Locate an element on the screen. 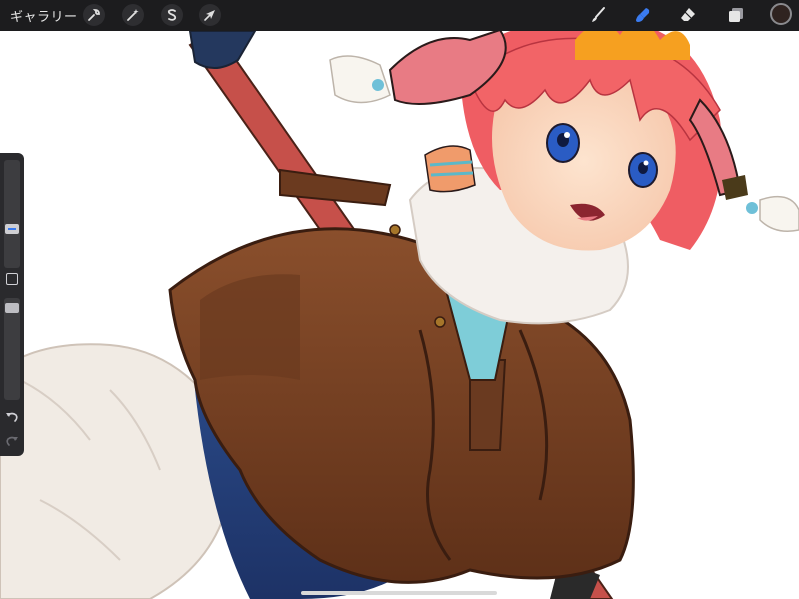 The image size is (799, 599). gallery-button: ギャラリー is located at coordinates (44, 15).